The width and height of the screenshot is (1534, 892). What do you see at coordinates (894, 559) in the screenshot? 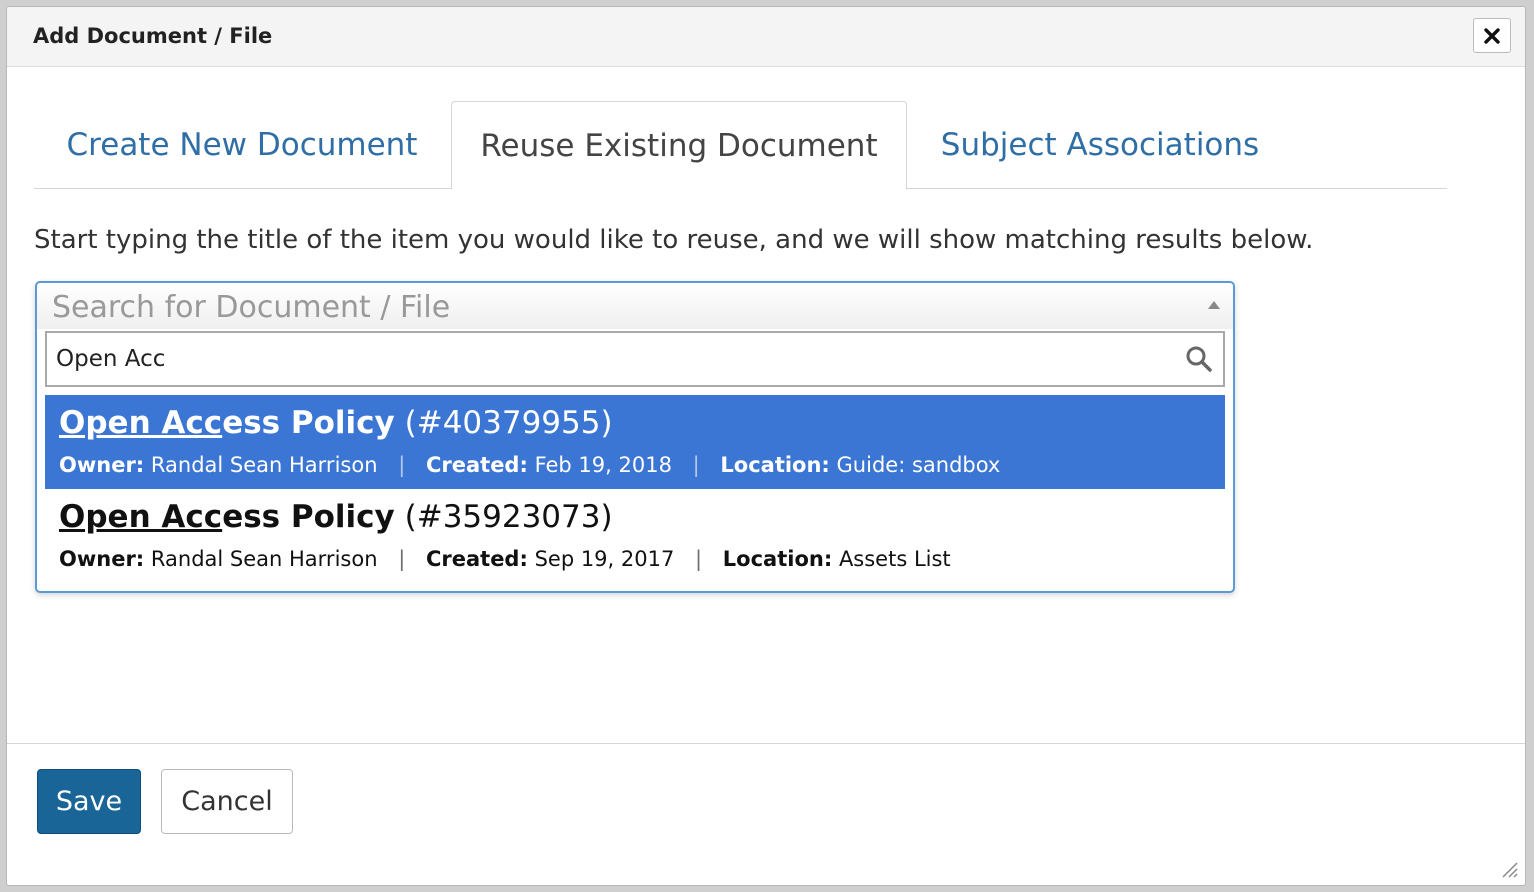
I see `location-value: Assets List` at bounding box center [894, 559].